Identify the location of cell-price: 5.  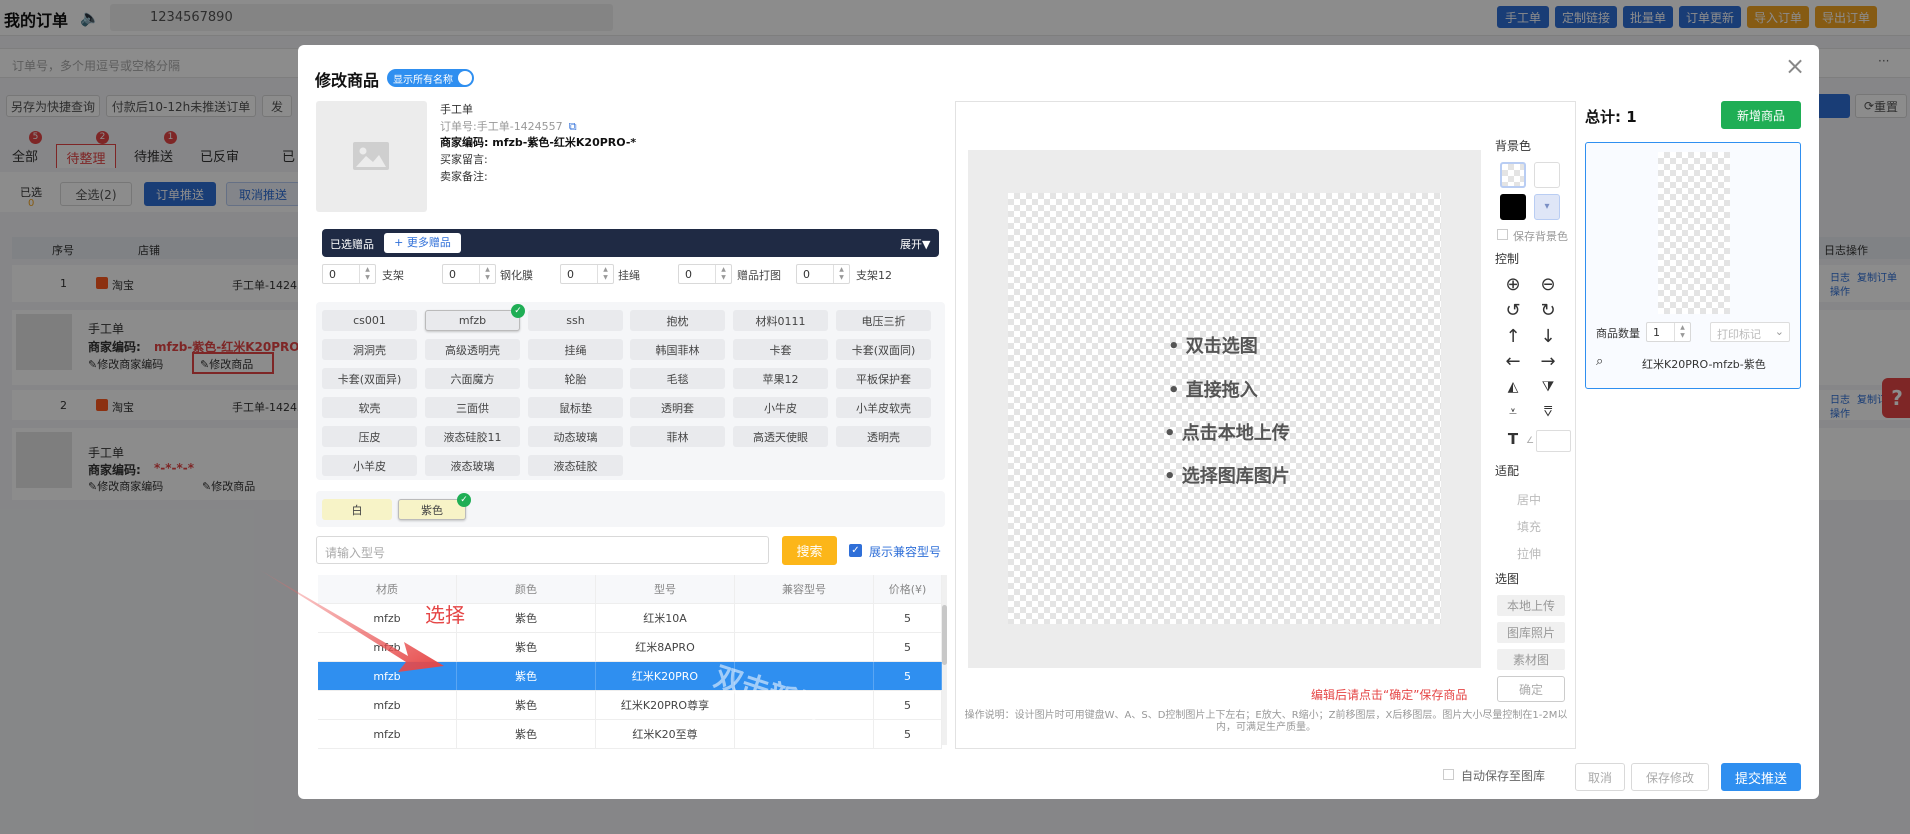
(908, 647).